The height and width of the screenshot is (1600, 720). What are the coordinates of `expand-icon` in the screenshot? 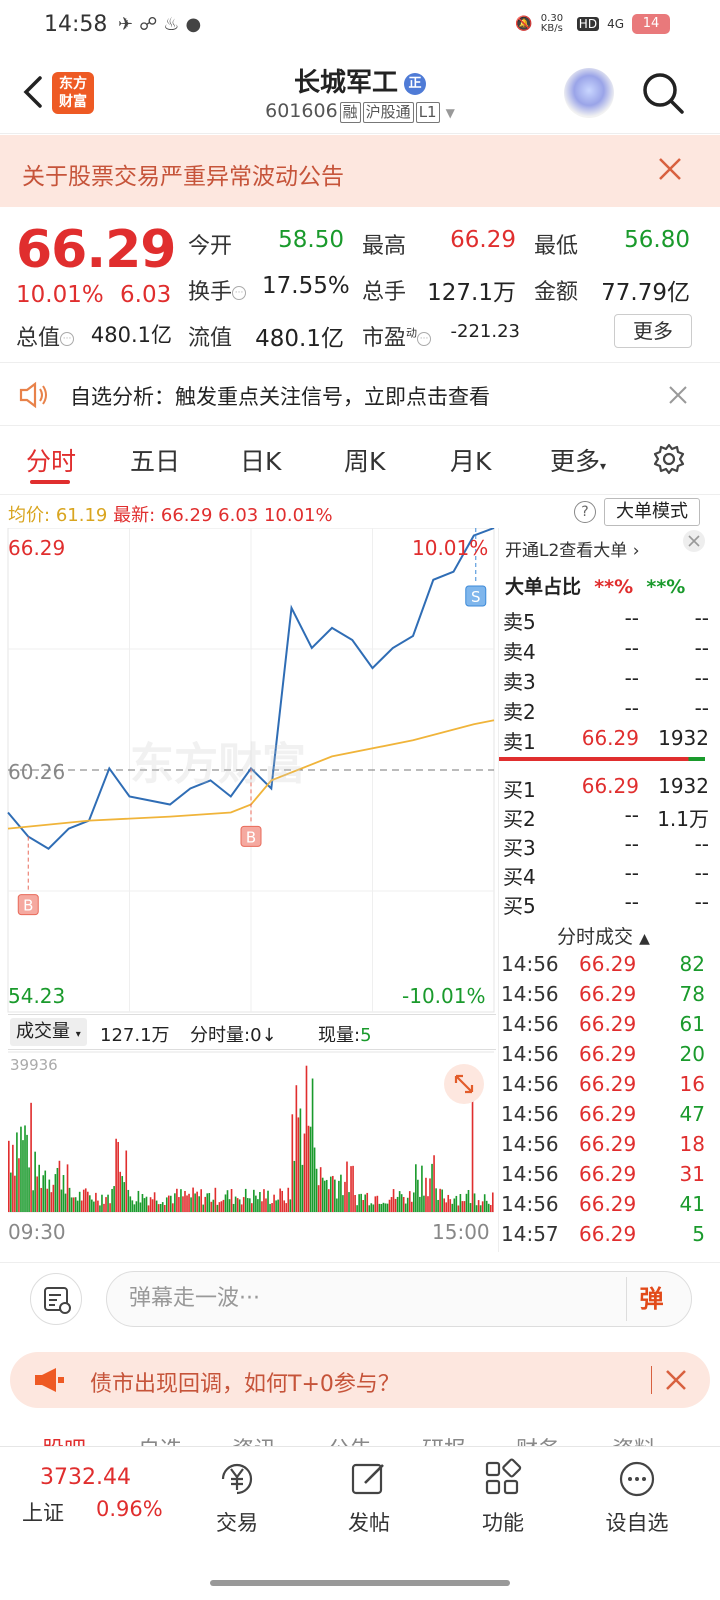 It's located at (464, 1084).